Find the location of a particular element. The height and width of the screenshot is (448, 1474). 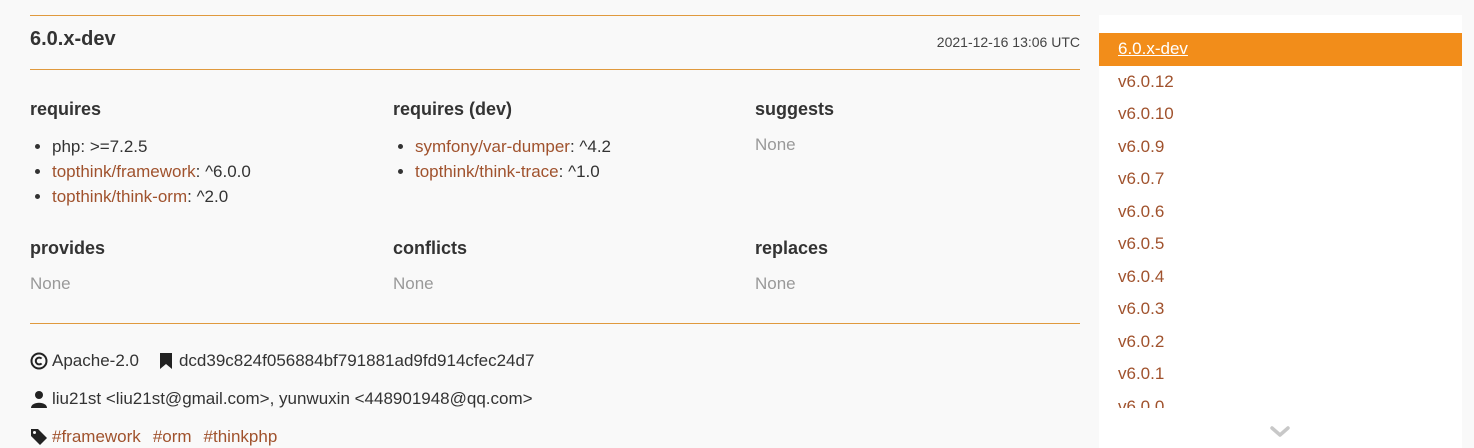

list-item: topthink/think-trace: ^1.0 is located at coordinates (569, 171).